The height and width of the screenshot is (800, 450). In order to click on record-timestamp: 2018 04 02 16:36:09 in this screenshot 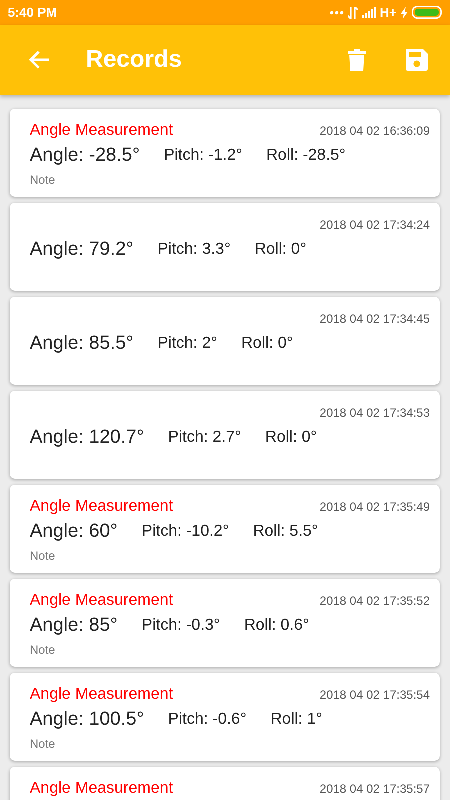, I will do `click(375, 131)`.